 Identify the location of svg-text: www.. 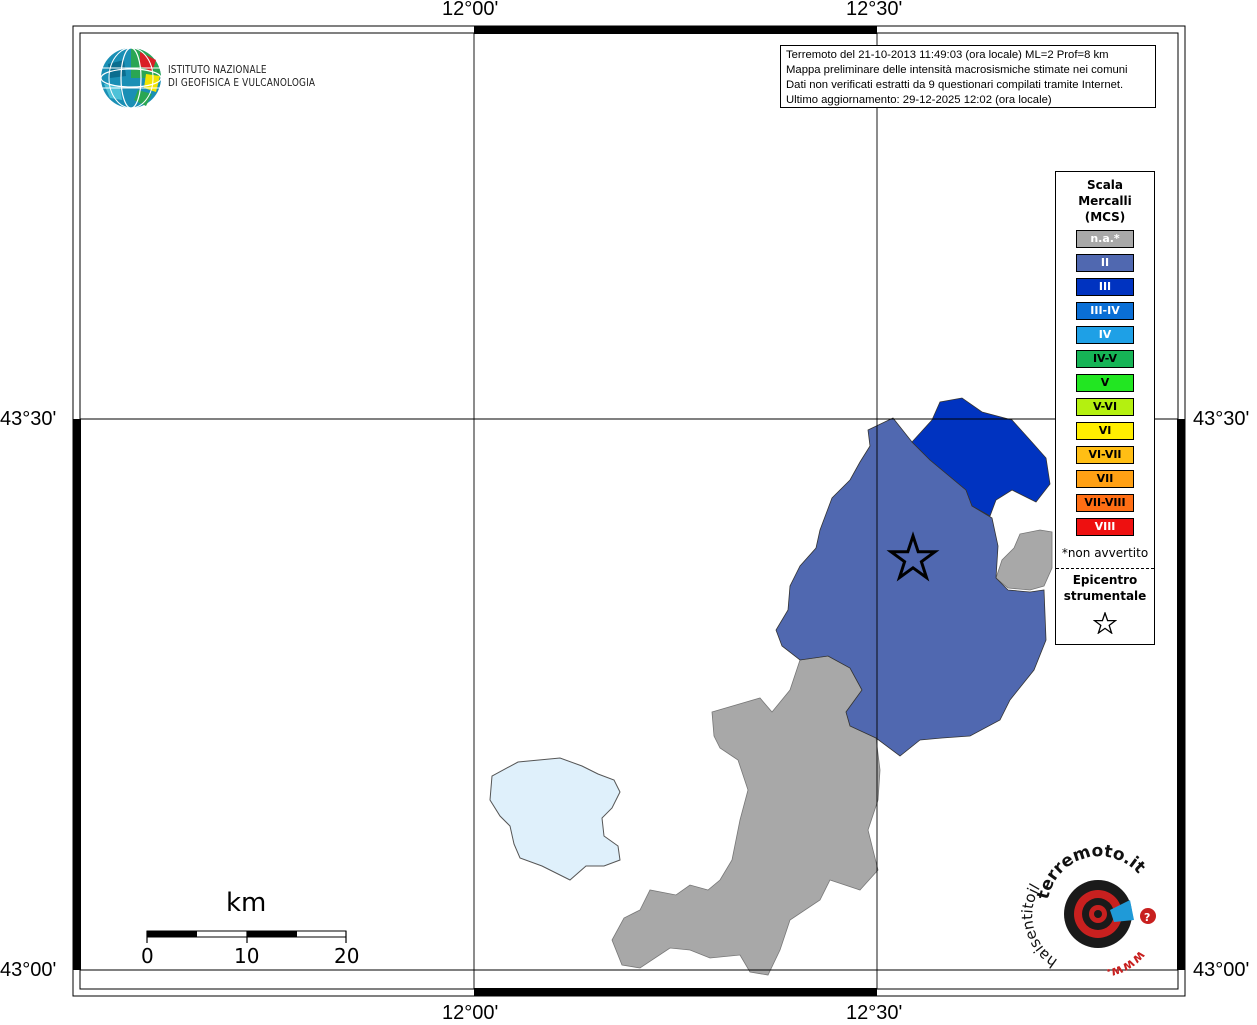
(1126, 963).